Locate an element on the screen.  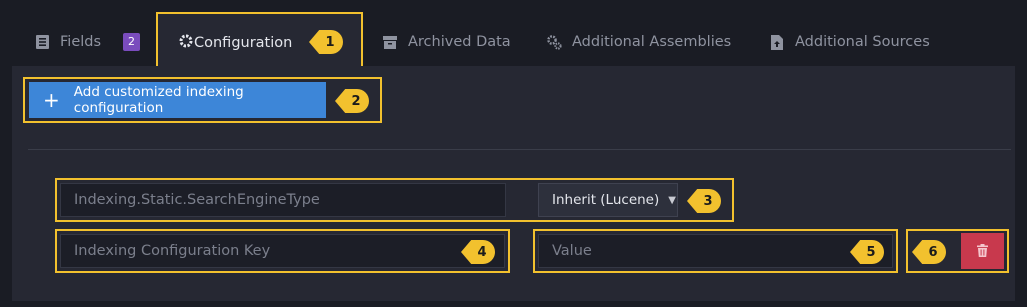
list-icon is located at coordinates (42, 42).